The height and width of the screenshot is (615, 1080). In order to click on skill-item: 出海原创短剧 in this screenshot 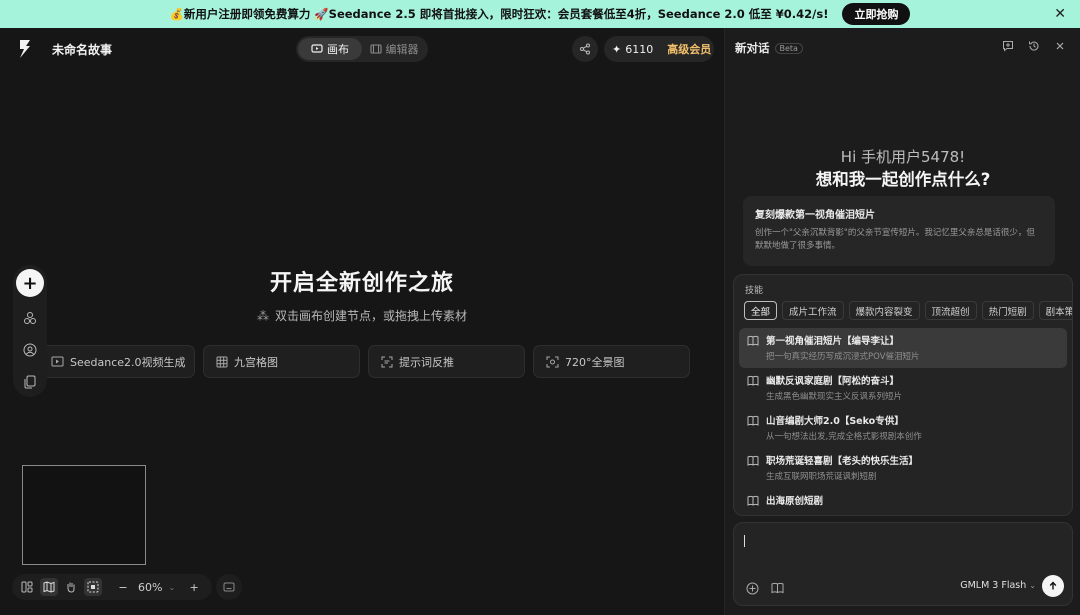, I will do `click(903, 501)`.